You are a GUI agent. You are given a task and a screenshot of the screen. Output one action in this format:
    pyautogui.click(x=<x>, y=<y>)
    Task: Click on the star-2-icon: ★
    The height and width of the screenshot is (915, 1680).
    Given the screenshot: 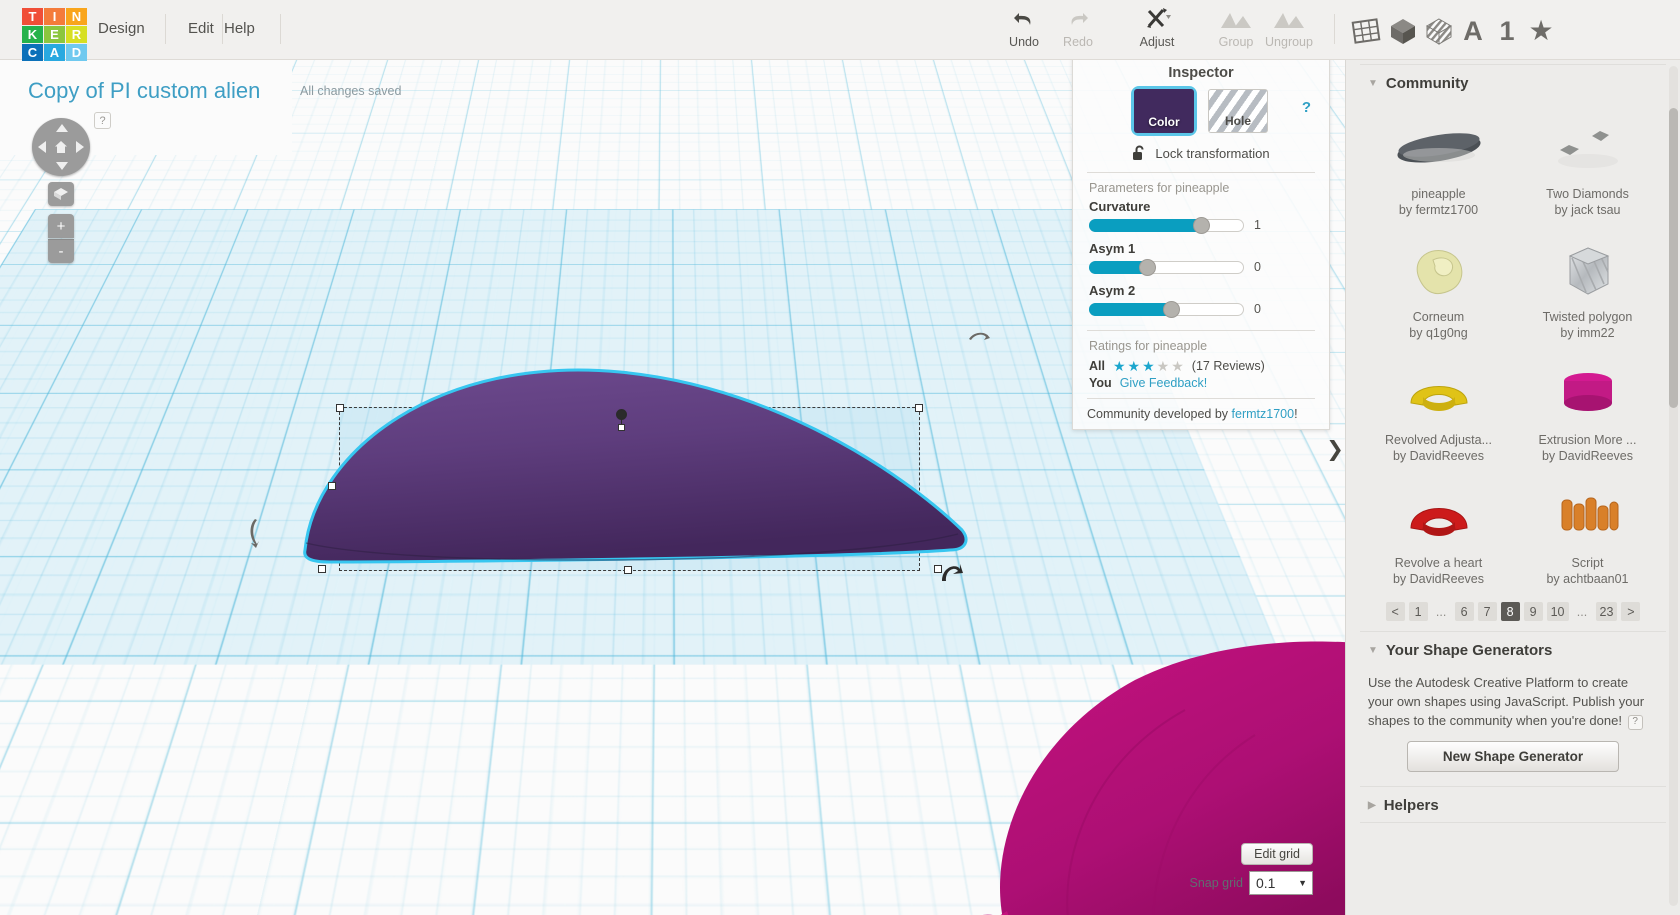 What is the action you would take?
    pyautogui.click(x=1134, y=366)
    